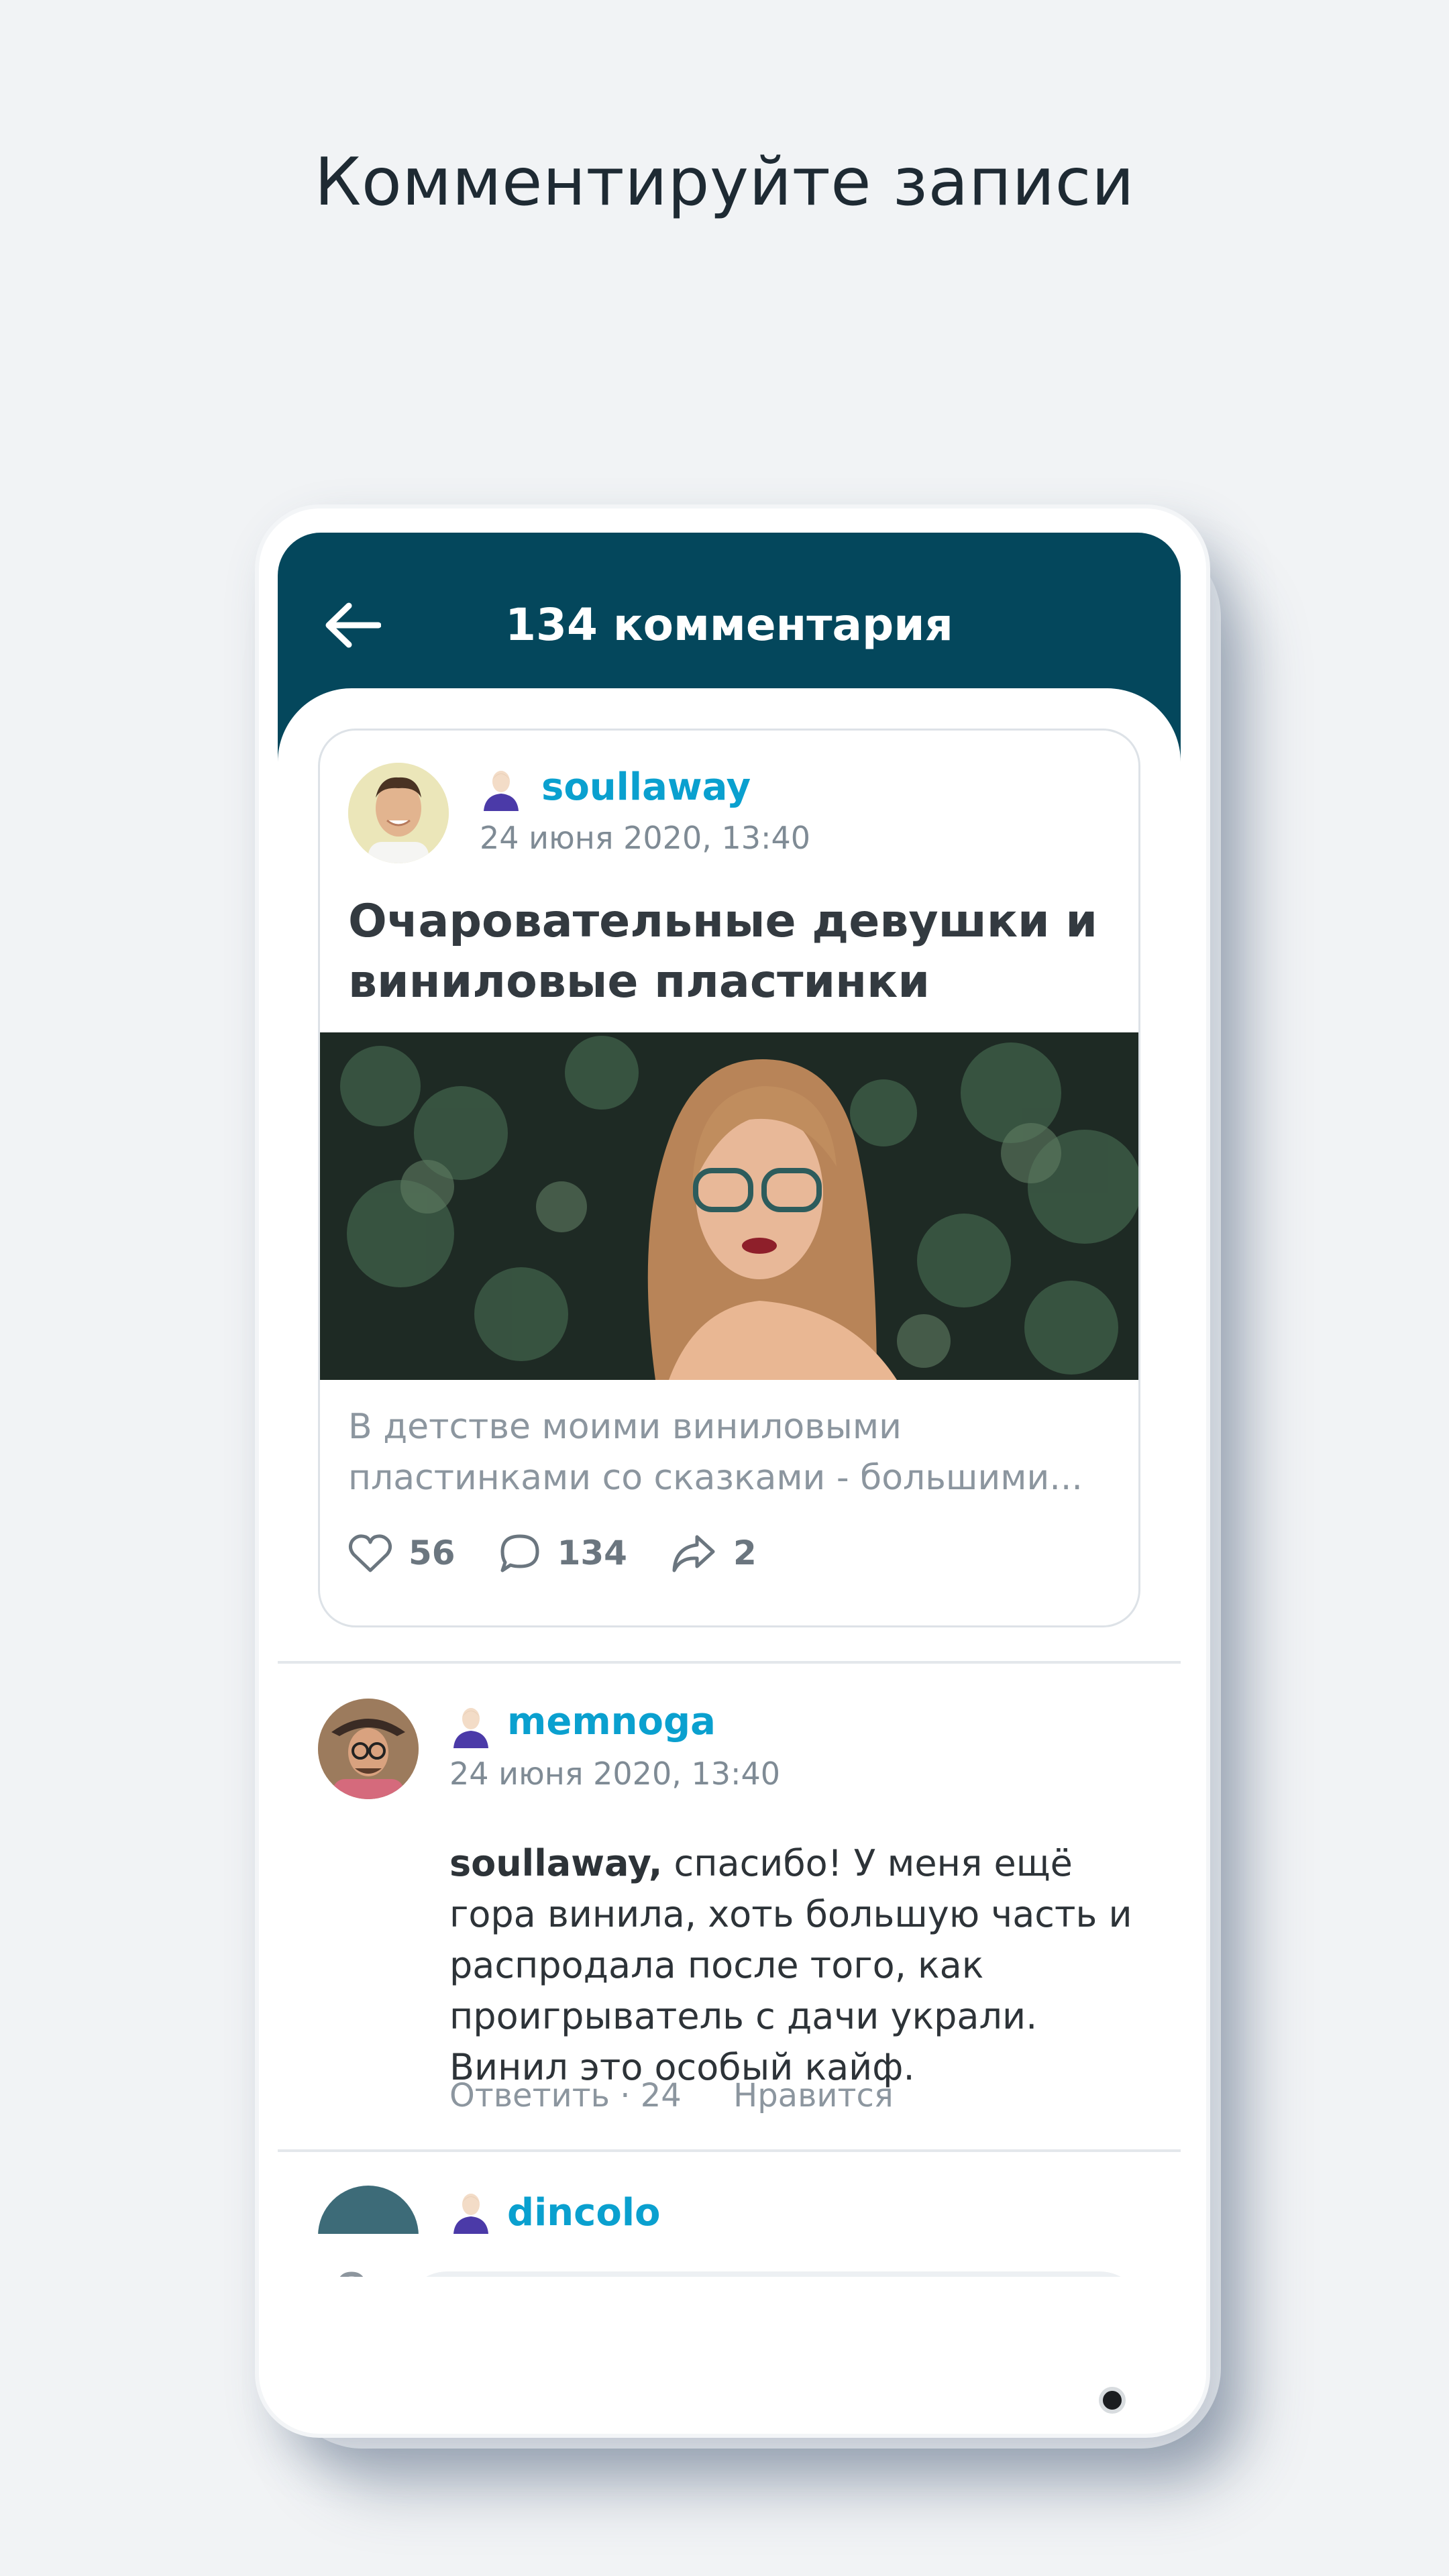  Describe the element at coordinates (729, 625) in the screenshot. I see `page-title: 134 комментария` at that location.